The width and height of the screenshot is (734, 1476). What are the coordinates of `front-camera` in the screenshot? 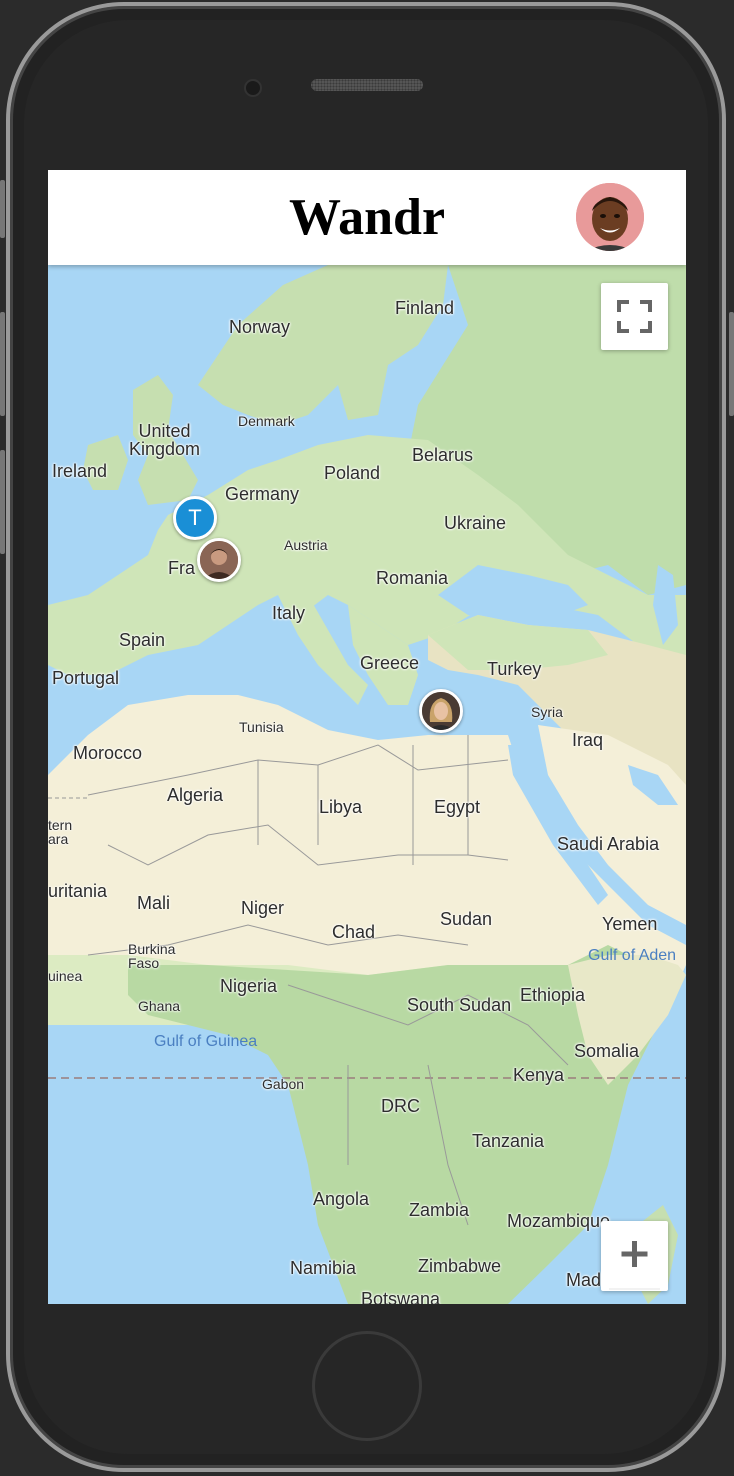 It's located at (253, 88).